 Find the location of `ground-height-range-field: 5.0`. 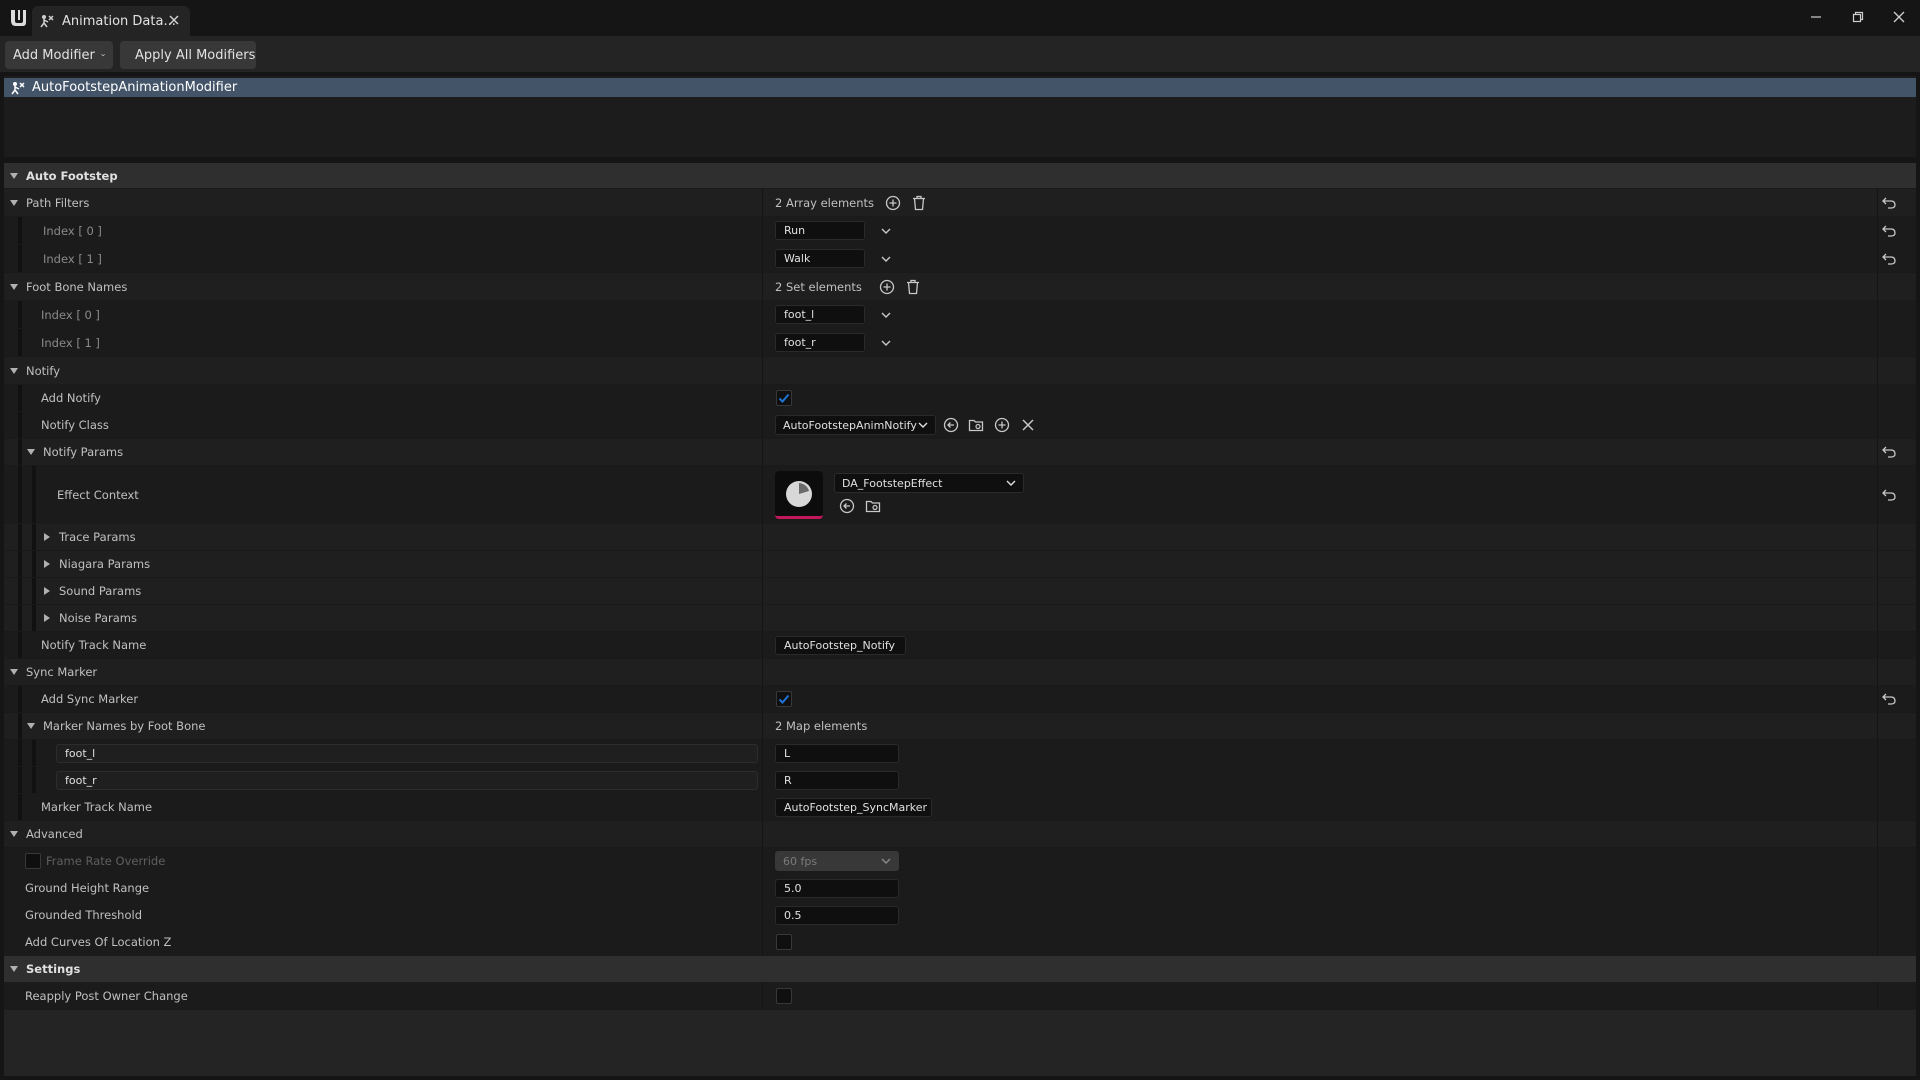

ground-height-range-field: 5.0 is located at coordinates (837, 888).